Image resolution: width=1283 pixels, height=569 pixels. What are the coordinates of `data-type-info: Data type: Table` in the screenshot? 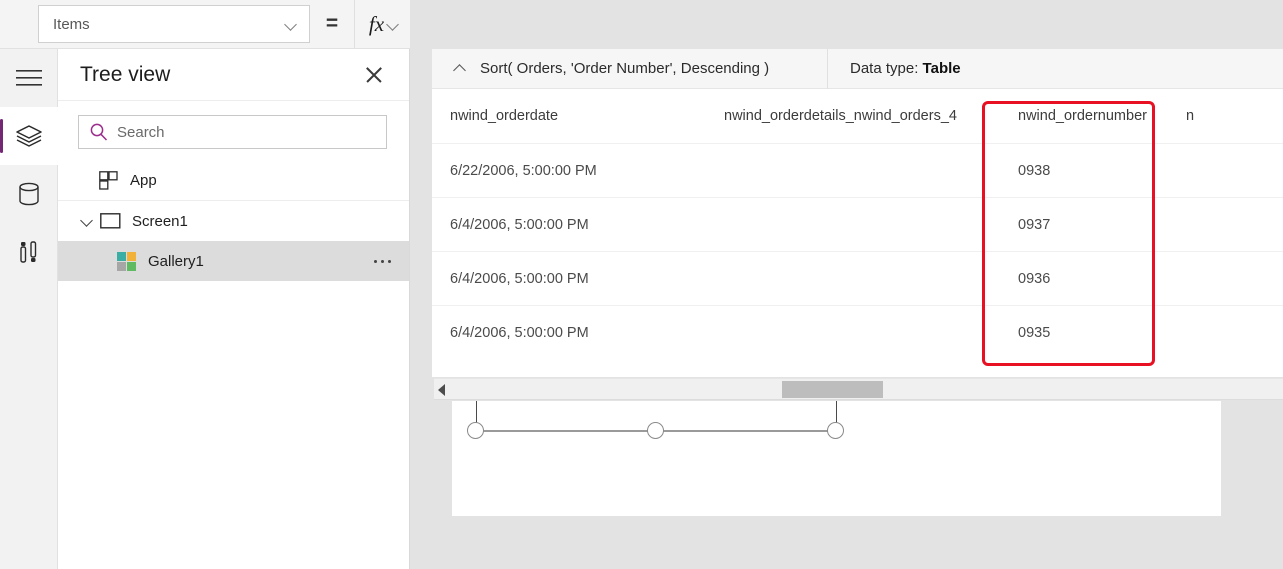 It's located at (894, 68).